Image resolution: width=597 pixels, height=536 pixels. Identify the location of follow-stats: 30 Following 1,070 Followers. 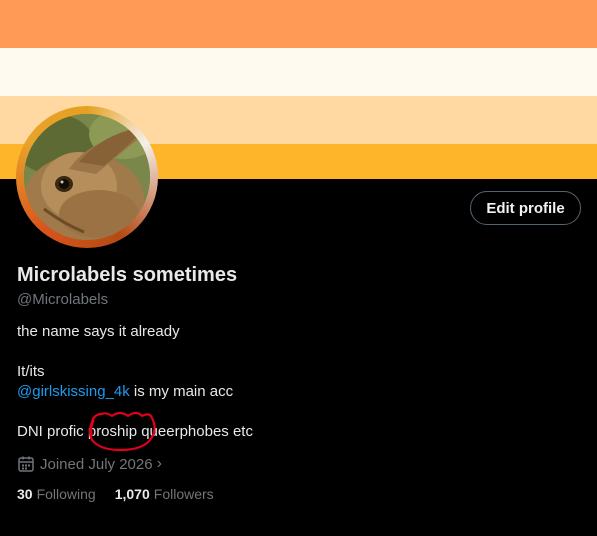
(125, 494).